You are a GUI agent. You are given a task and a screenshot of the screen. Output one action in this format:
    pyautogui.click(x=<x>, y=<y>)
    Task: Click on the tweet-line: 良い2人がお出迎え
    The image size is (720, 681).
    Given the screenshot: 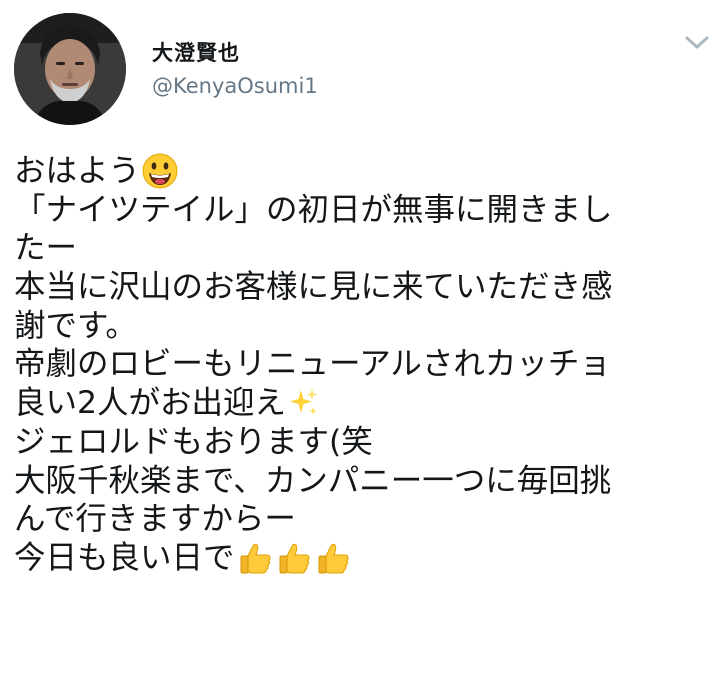 What is the action you would take?
    pyautogui.click(x=364, y=403)
    